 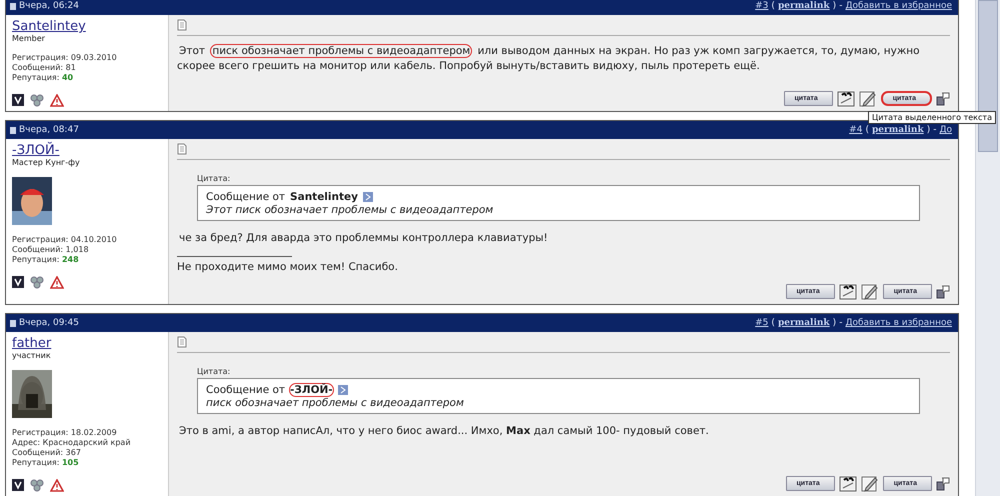 I want to click on user-stat: Адрес: Краснодарский край, so click(x=72, y=443).